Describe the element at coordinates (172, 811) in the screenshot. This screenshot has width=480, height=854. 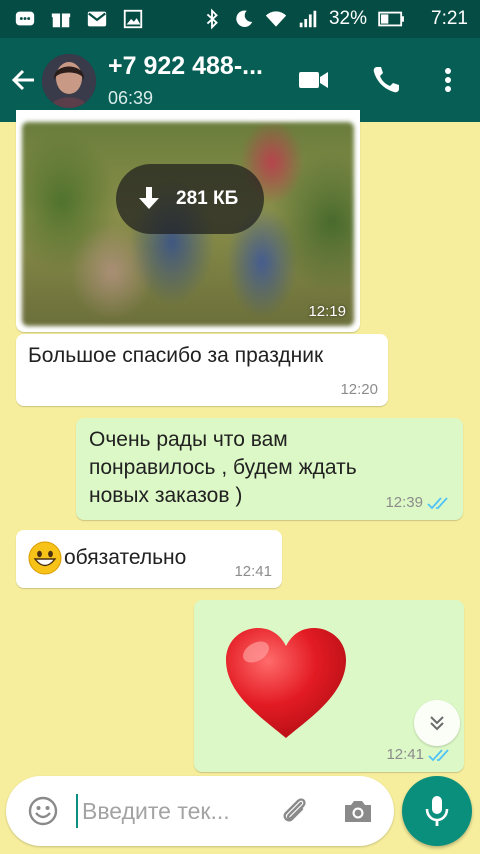
I see `message-input` at that location.